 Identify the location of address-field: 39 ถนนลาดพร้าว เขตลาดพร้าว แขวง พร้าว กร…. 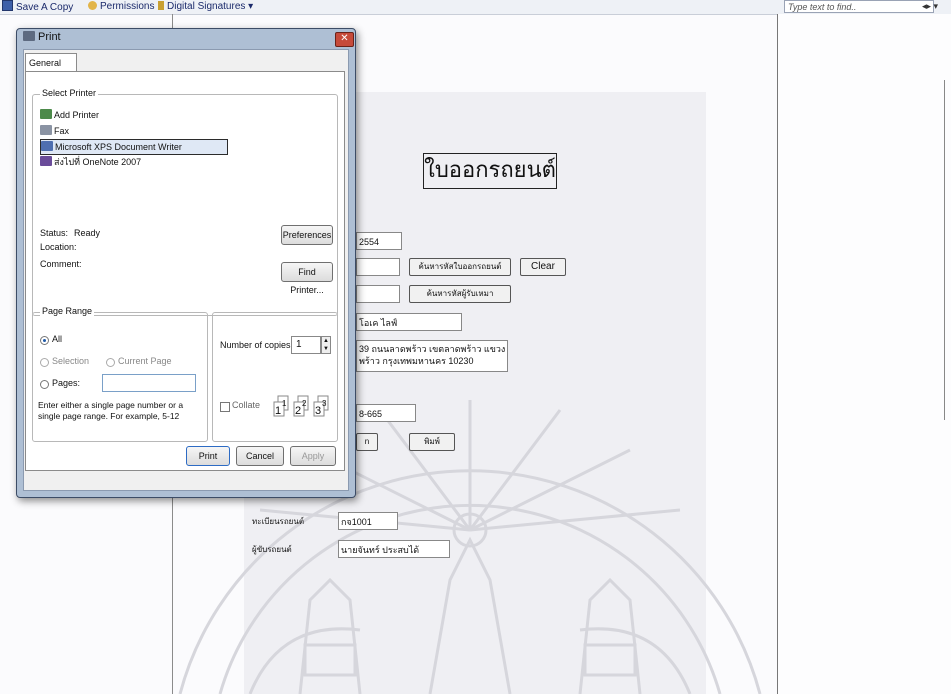
(432, 356).